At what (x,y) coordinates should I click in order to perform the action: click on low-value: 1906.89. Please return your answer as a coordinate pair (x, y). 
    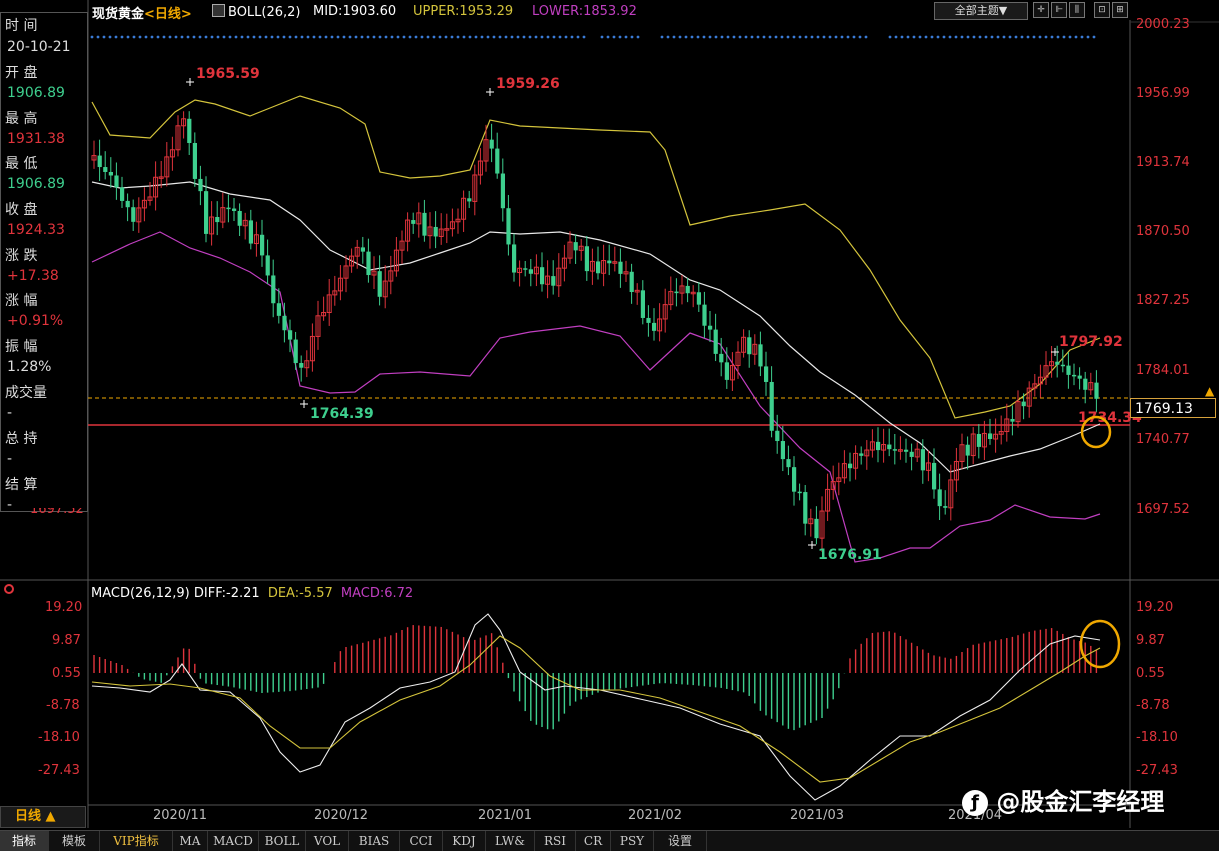
    Looking at the image, I should click on (36, 184).